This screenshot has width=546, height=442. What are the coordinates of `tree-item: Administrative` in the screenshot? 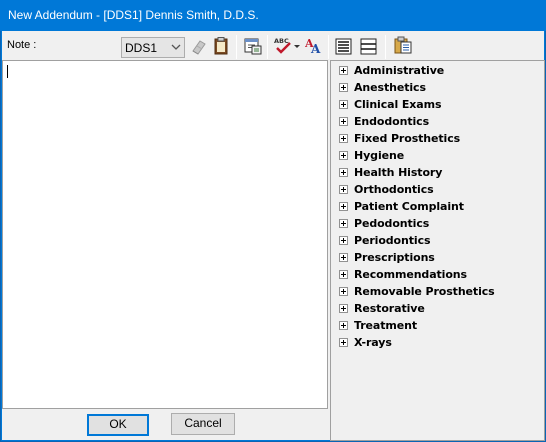 It's located at (437, 70).